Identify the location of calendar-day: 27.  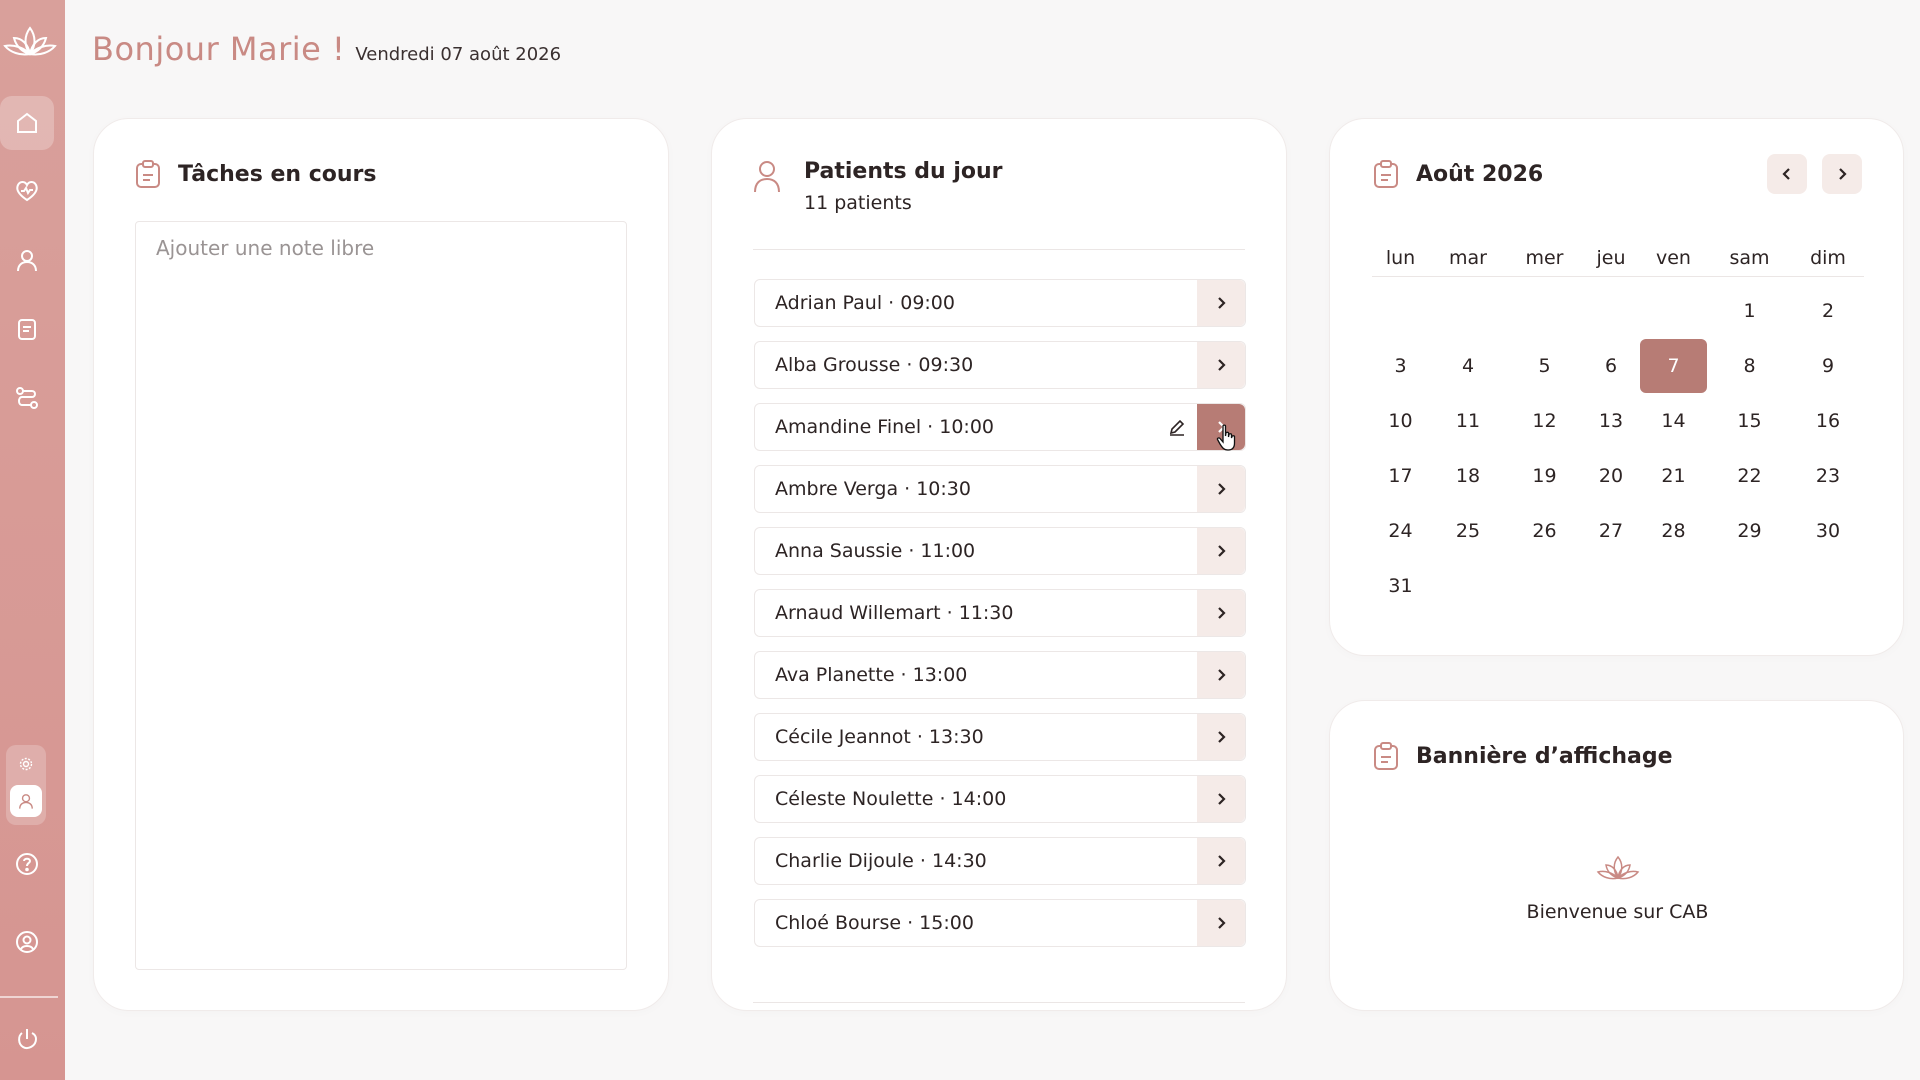
(1611, 530).